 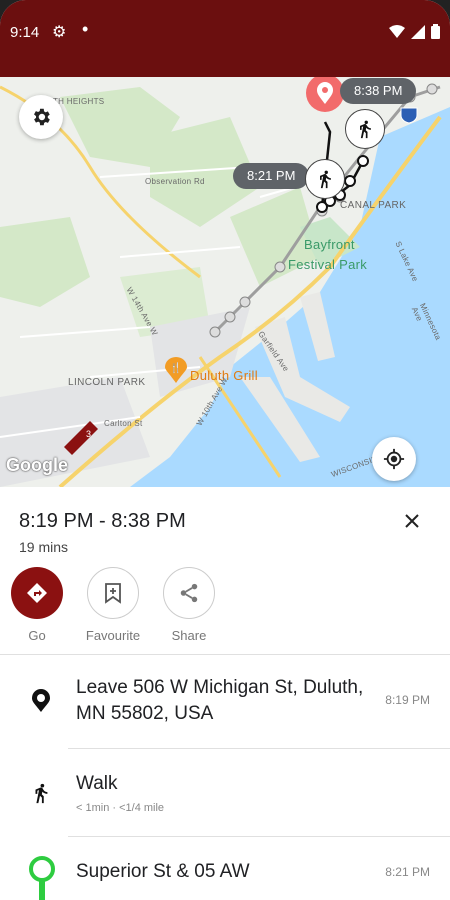 I want to click on step-walk-title: Walk, so click(x=97, y=783).